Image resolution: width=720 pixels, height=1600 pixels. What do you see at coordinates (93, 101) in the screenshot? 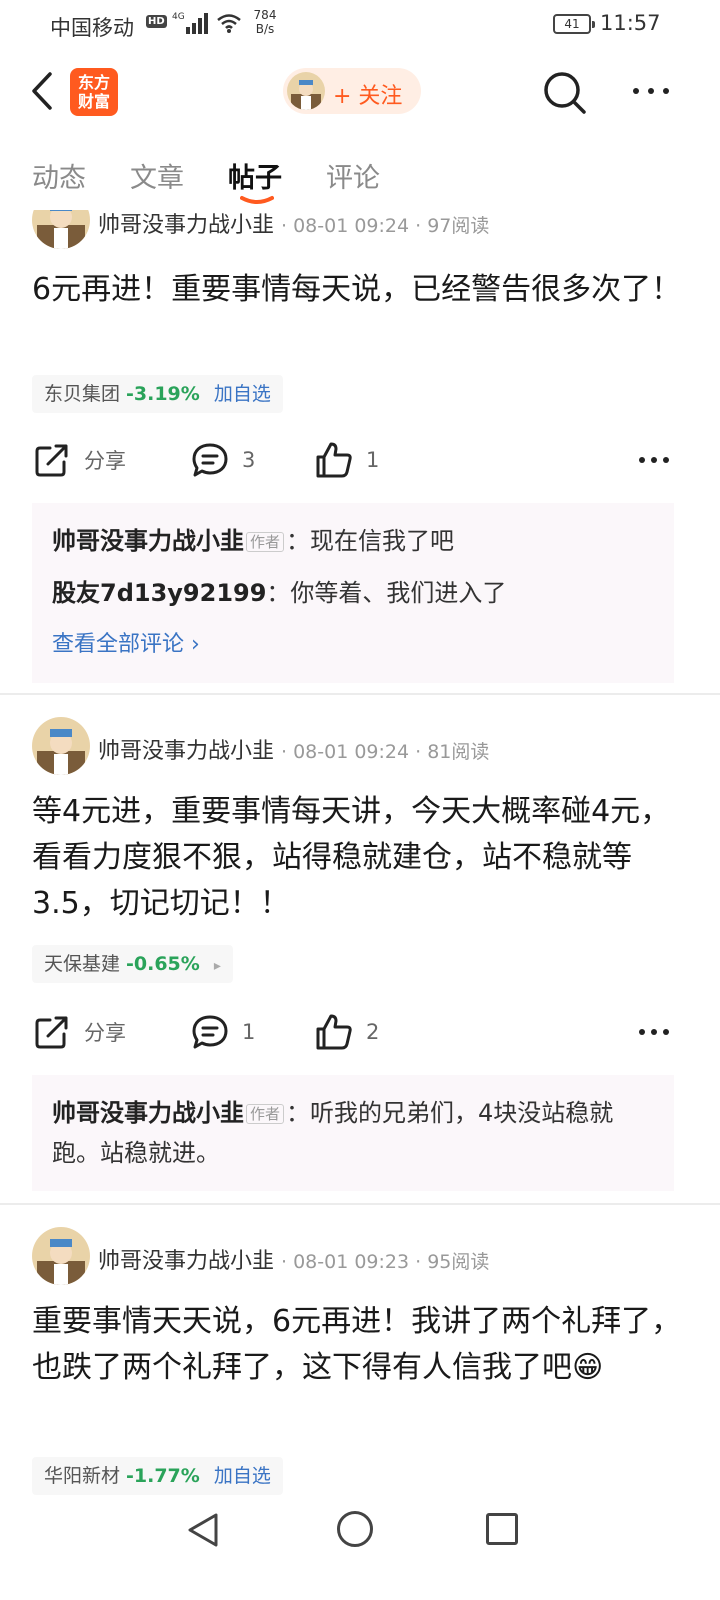
I see `logo-text-bottom: 财富` at bounding box center [93, 101].